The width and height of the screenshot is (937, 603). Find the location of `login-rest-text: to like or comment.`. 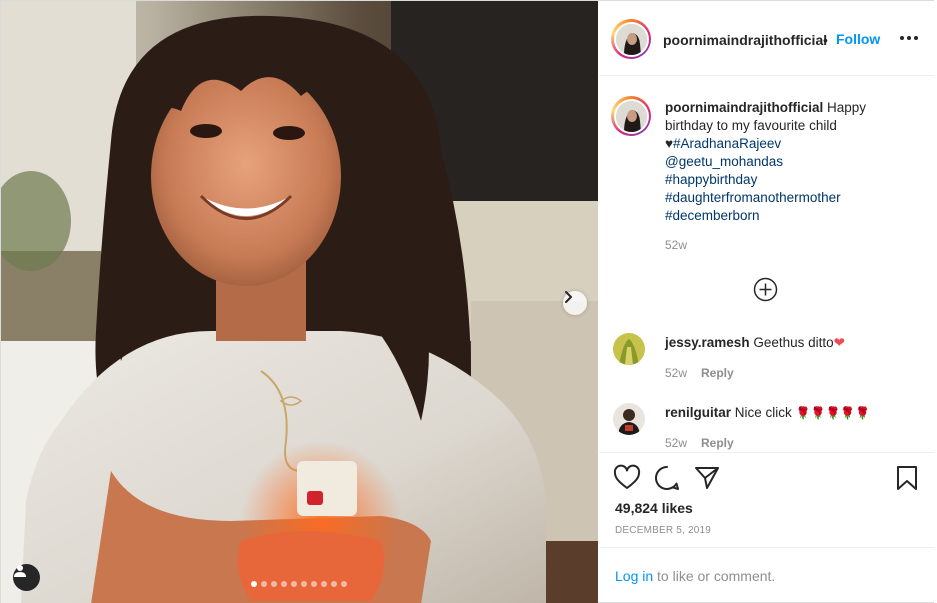

login-rest-text: to like or comment. is located at coordinates (714, 576).